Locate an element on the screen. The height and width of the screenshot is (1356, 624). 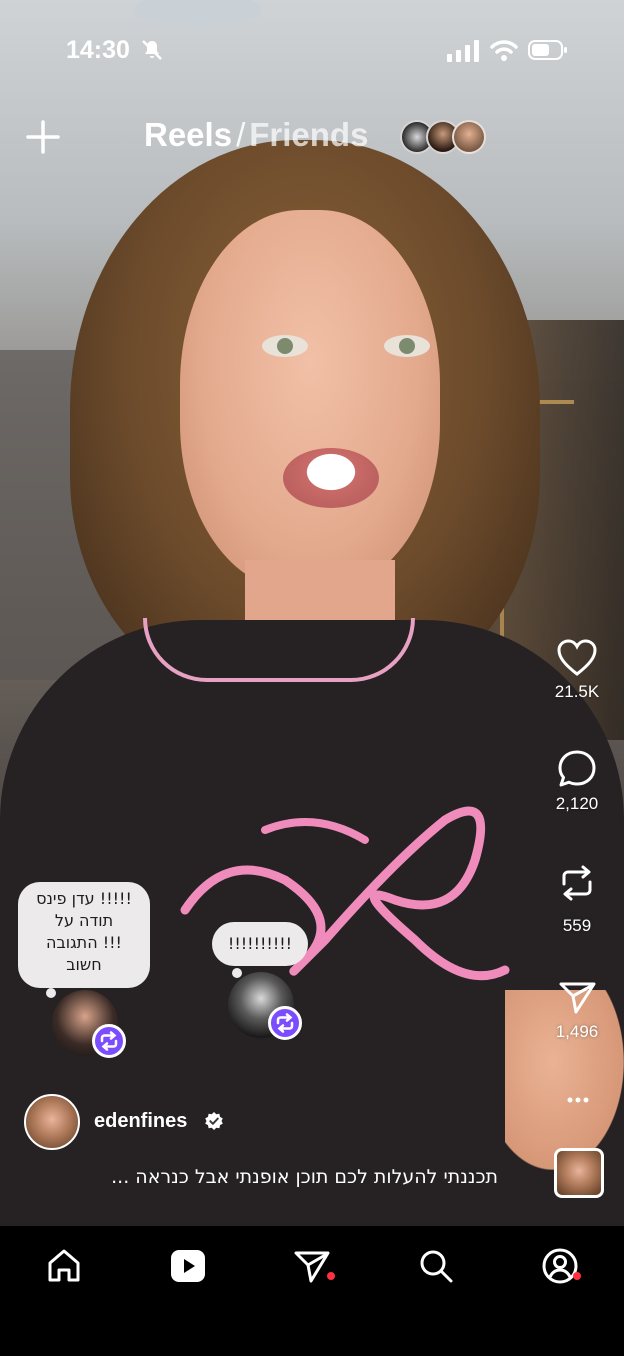
person-right-eye is located at coordinates (407, 346).